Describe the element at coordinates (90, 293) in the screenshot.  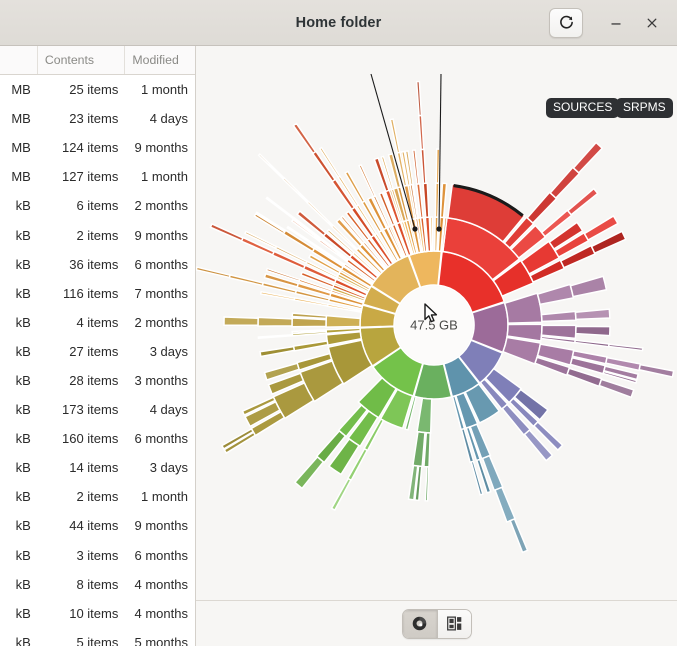
I see `cell-contents: 116 items` at that location.